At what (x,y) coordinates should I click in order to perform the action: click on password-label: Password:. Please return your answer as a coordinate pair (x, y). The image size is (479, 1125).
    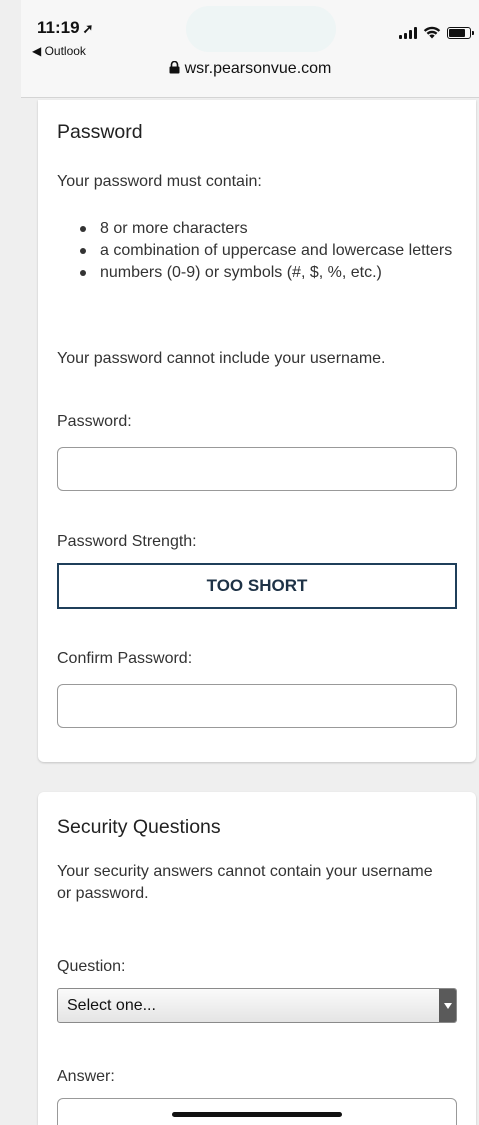
    Looking at the image, I should click on (94, 421).